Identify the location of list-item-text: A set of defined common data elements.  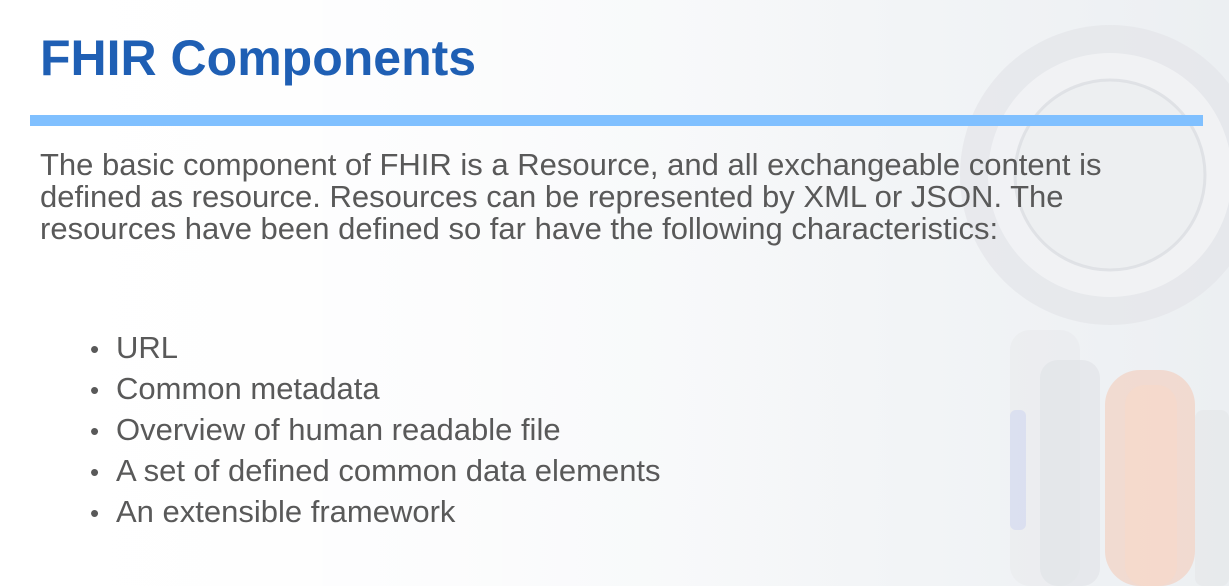
(388, 470).